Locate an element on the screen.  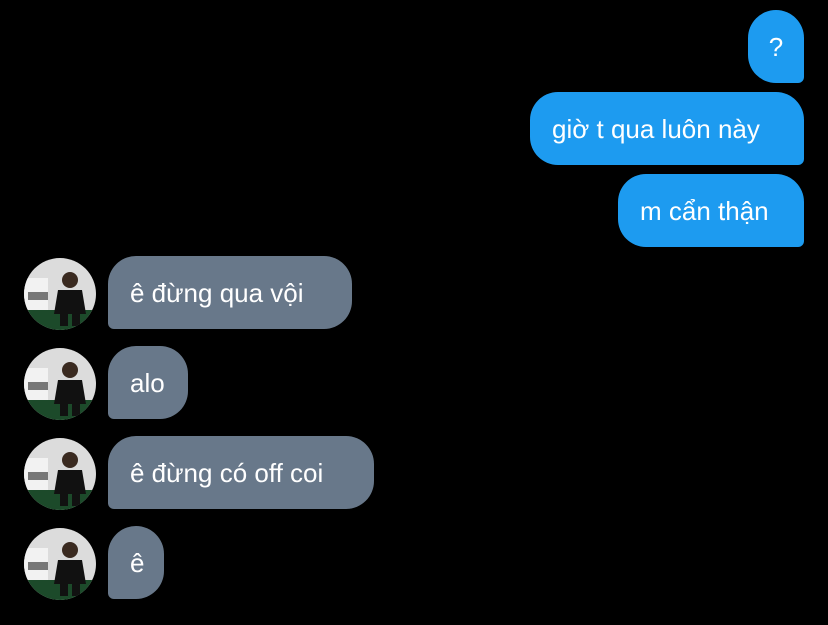
sent-message-text: ? is located at coordinates (776, 46).